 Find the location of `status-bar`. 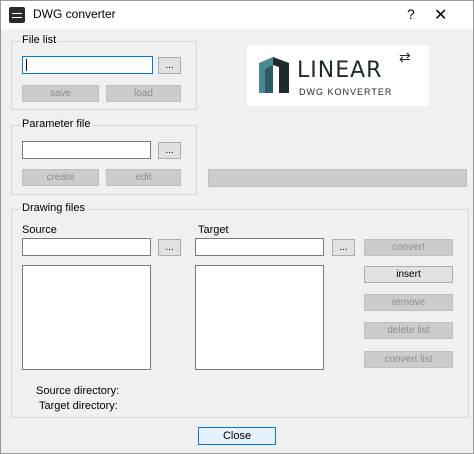

status-bar is located at coordinates (337, 178).